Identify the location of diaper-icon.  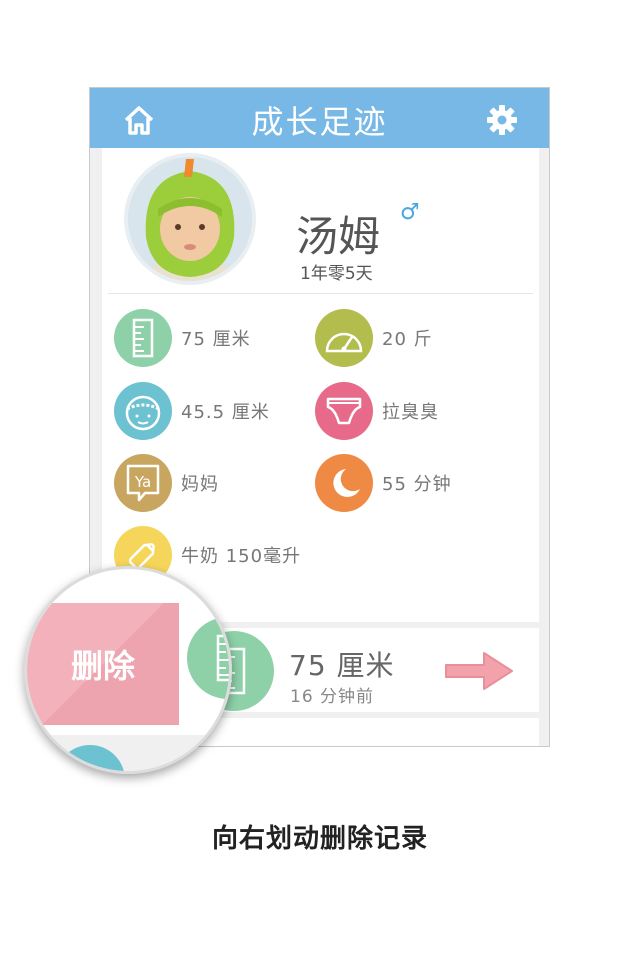
(344, 411).